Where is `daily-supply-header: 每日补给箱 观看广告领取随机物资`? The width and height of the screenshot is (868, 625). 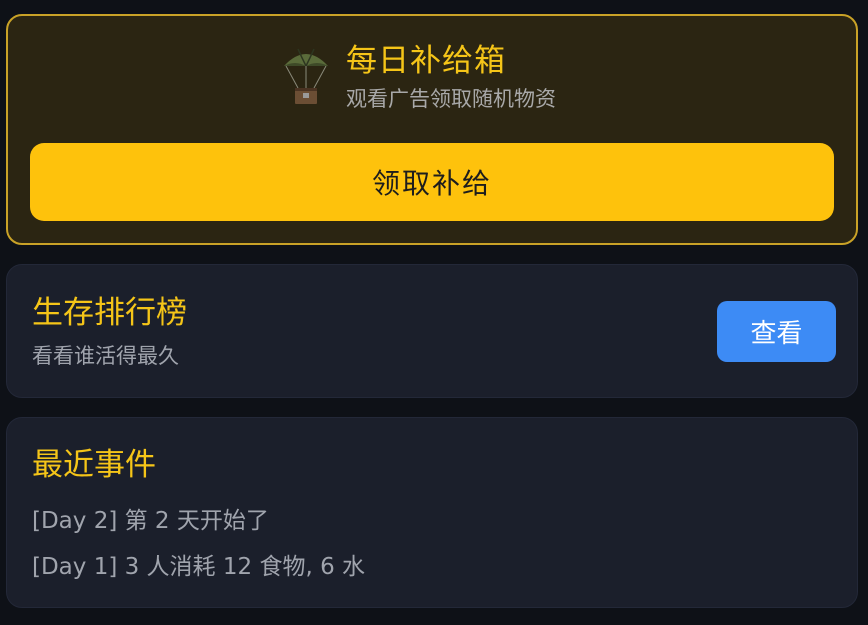 daily-supply-header: 每日补给箱 观看广告领取随机物资 is located at coordinates (418, 78).